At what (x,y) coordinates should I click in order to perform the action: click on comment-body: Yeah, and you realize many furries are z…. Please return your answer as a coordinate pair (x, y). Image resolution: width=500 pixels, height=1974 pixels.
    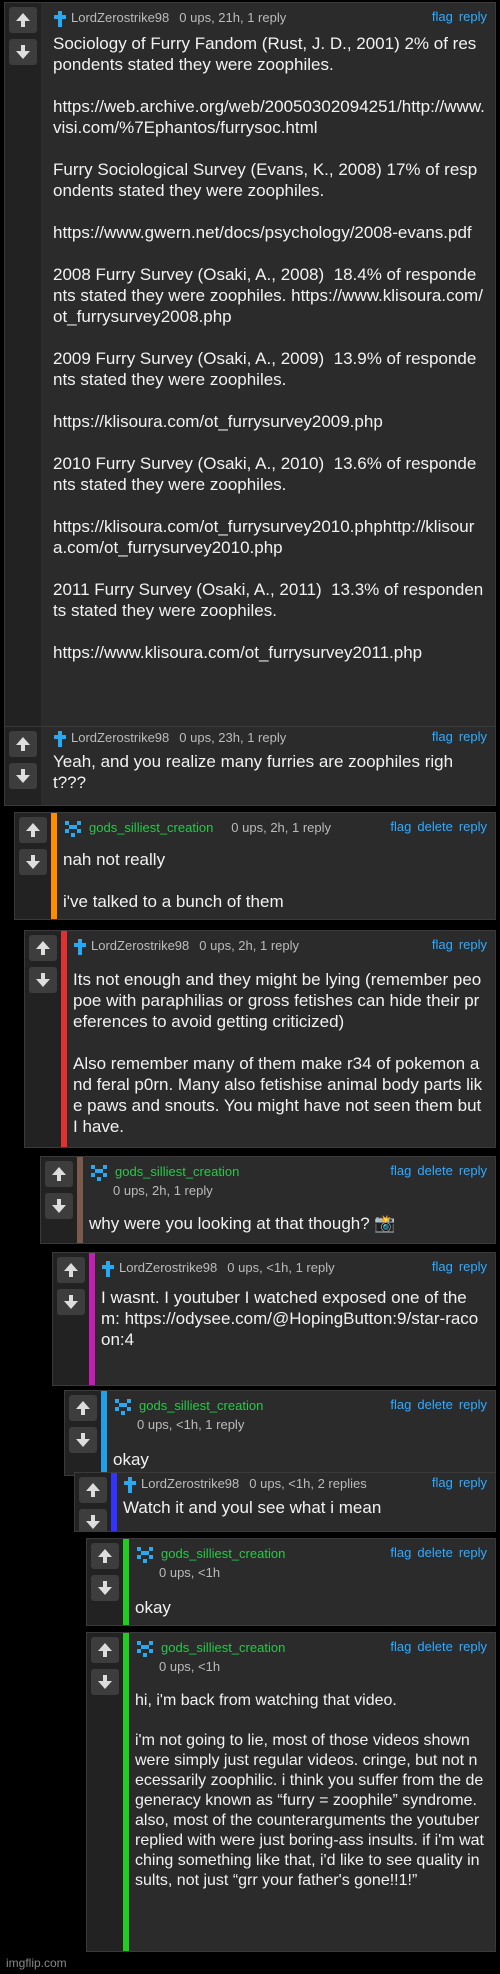
    Looking at the image, I should click on (253, 772).